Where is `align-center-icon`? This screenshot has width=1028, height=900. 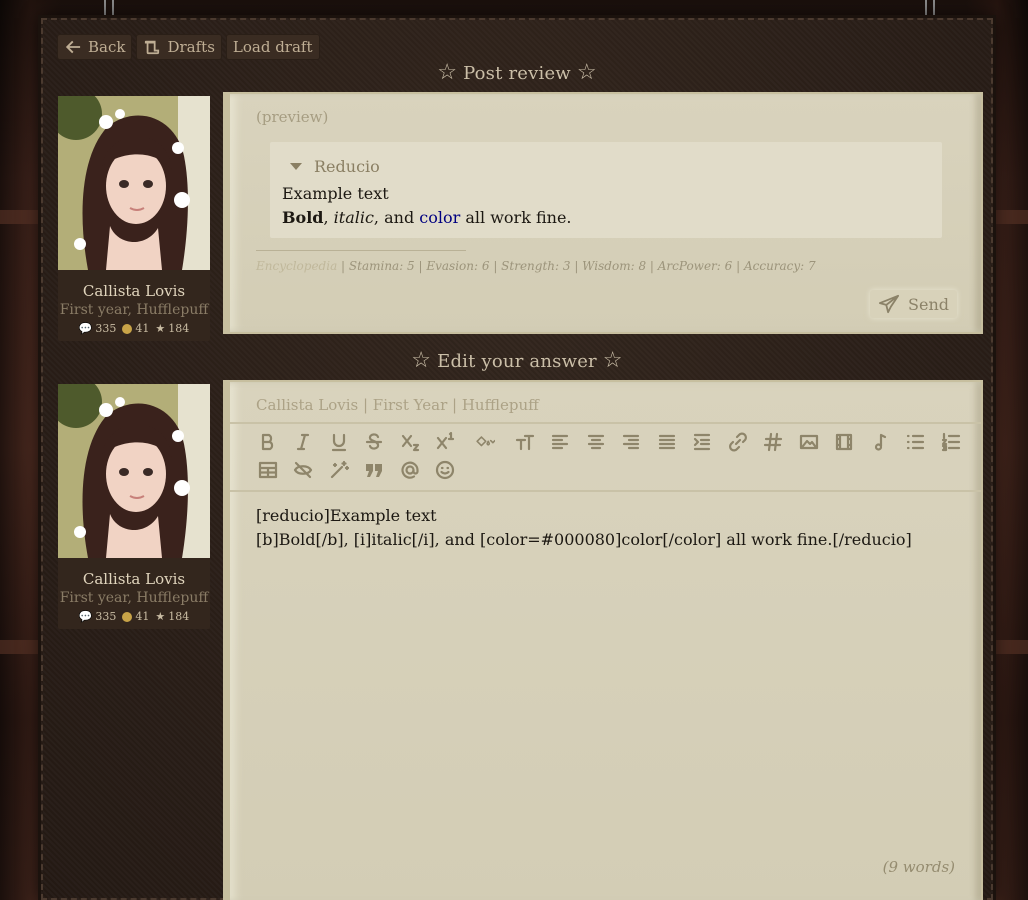
align-center-icon is located at coordinates (595, 442).